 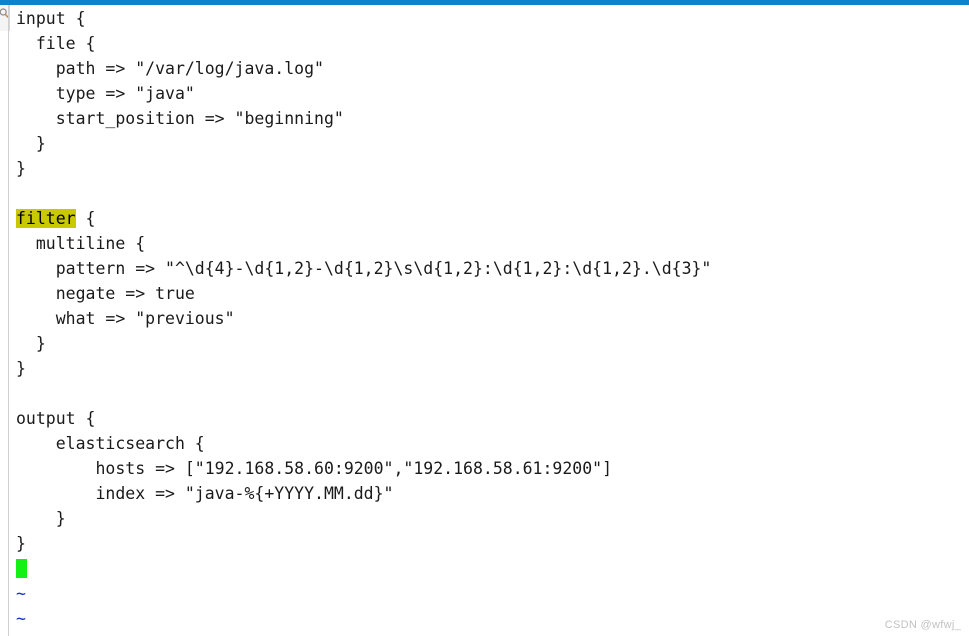 I want to click on cursor-line, so click(x=488, y=568).